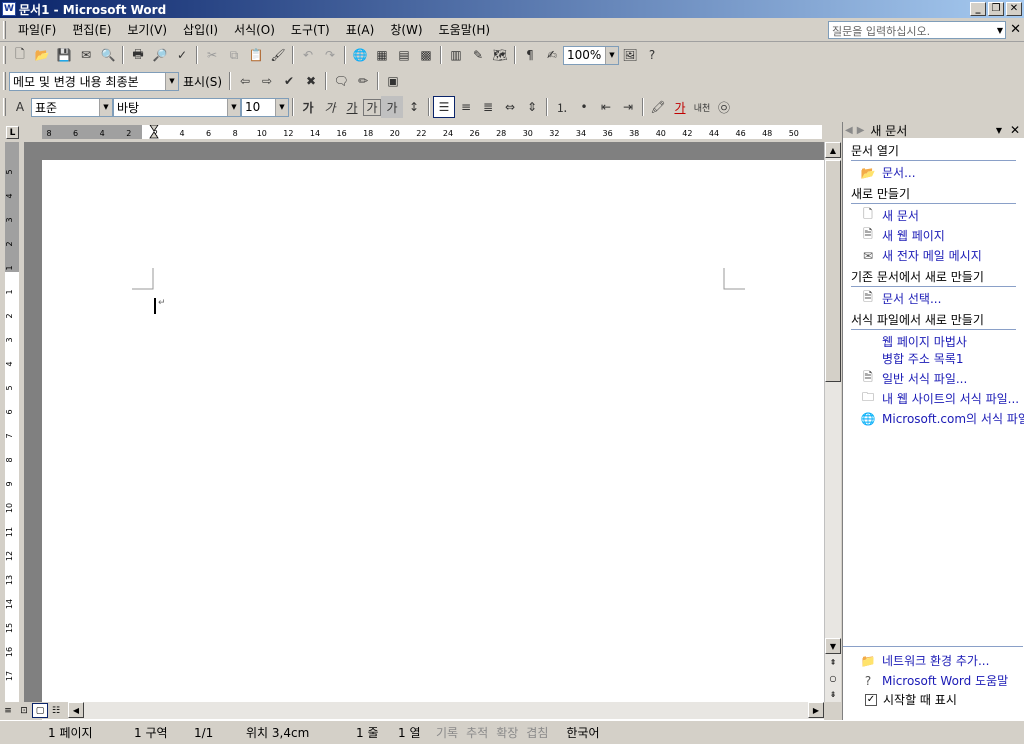 This screenshot has width=1024, height=744. What do you see at coordinates (680, 107) in the screenshot?
I see `font-color-button: 가` at bounding box center [680, 107].